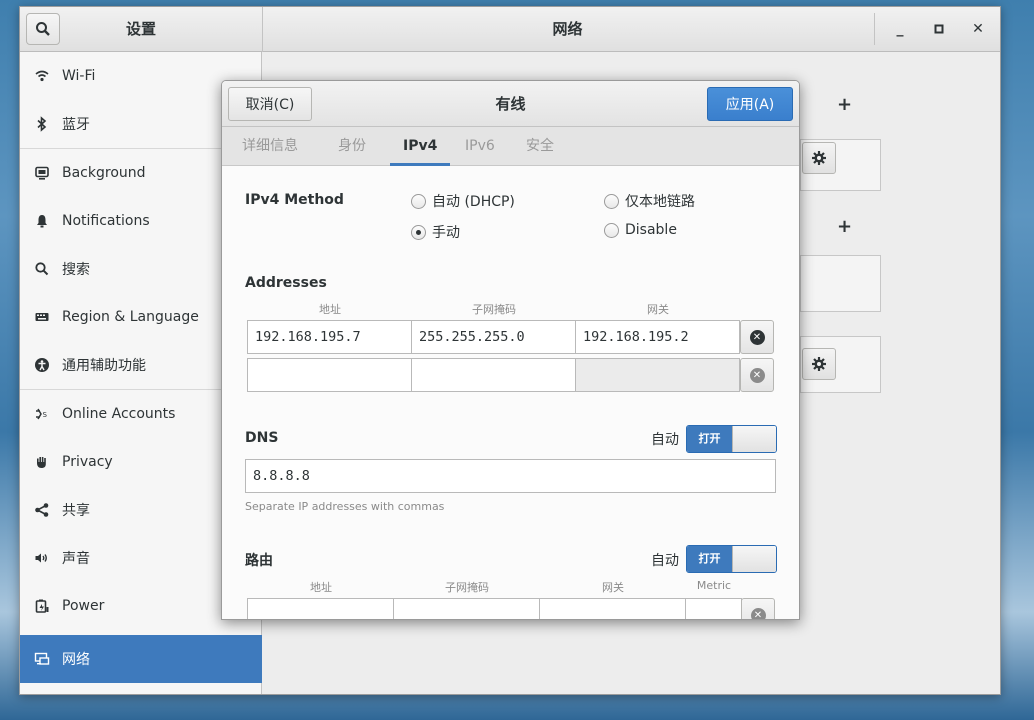 This screenshot has width=1034, height=720. I want to click on new-address-field, so click(329, 375).